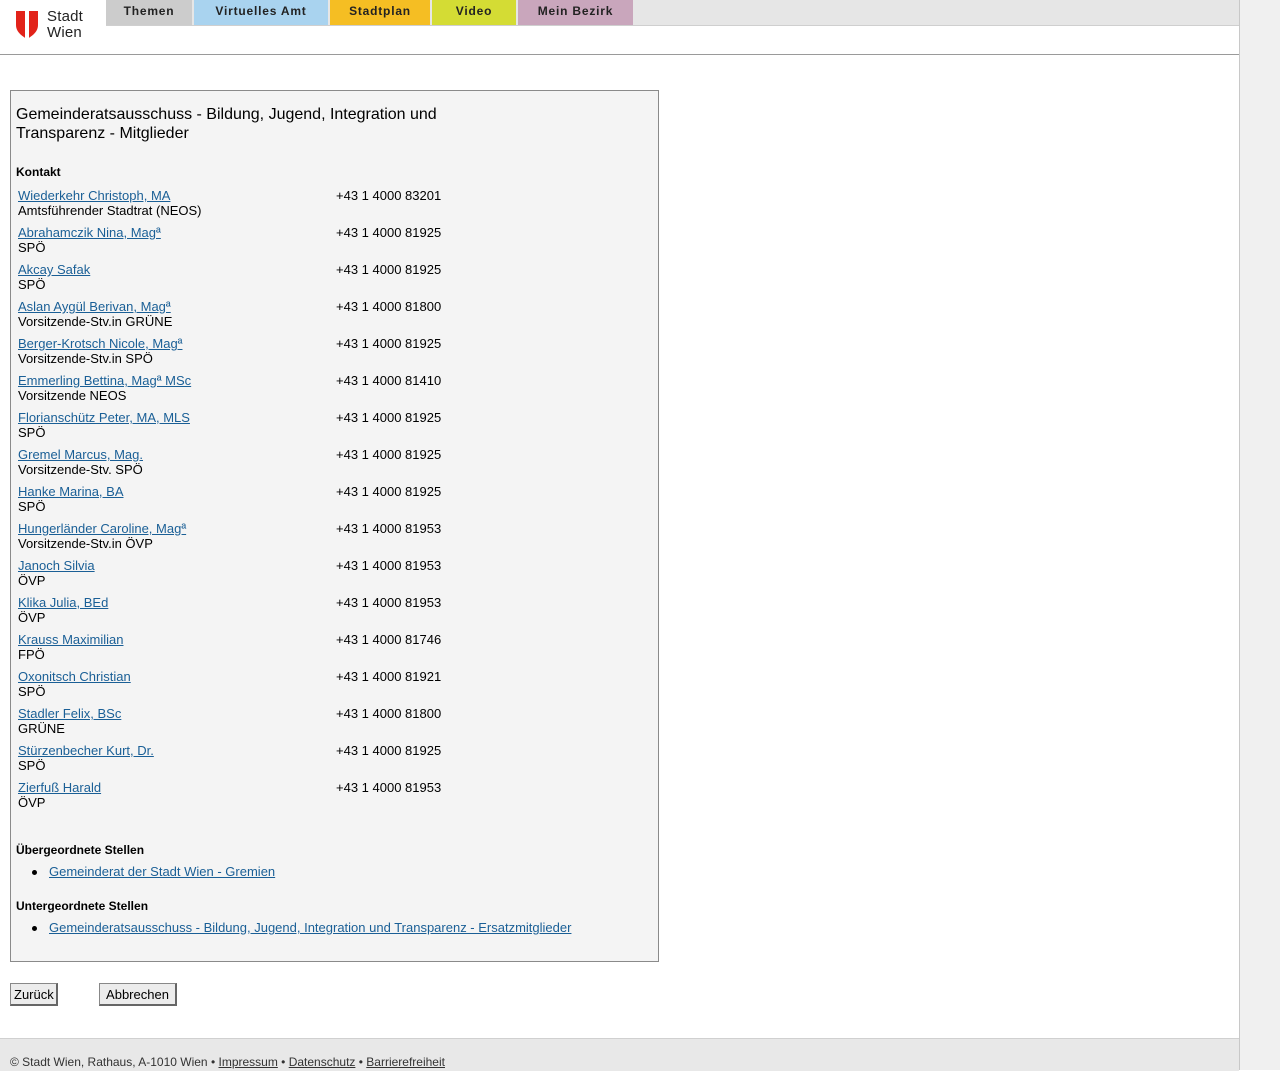  What do you see at coordinates (69, 713) in the screenshot?
I see `member-name-link: Stadler Felix, BSc` at bounding box center [69, 713].